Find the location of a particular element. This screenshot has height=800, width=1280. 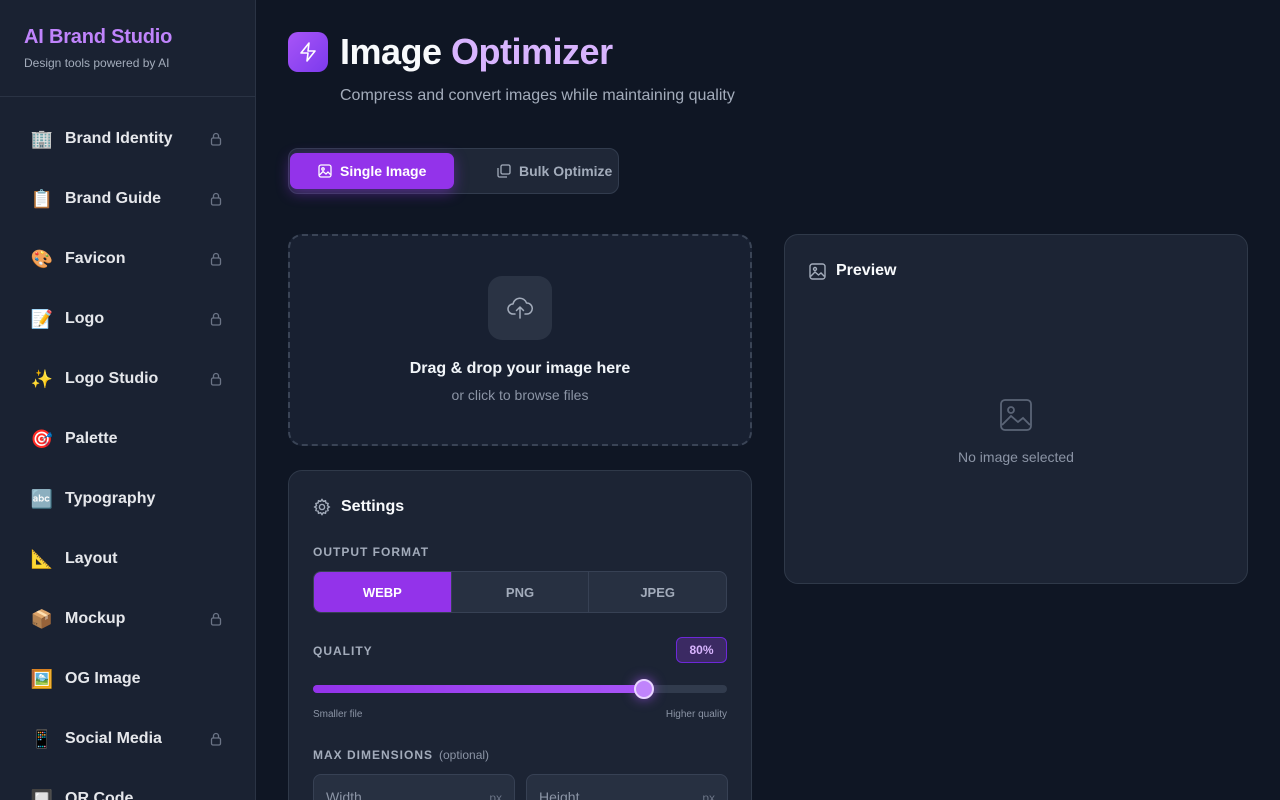

sidebar-item-label: Brand Identity is located at coordinates (119, 138).